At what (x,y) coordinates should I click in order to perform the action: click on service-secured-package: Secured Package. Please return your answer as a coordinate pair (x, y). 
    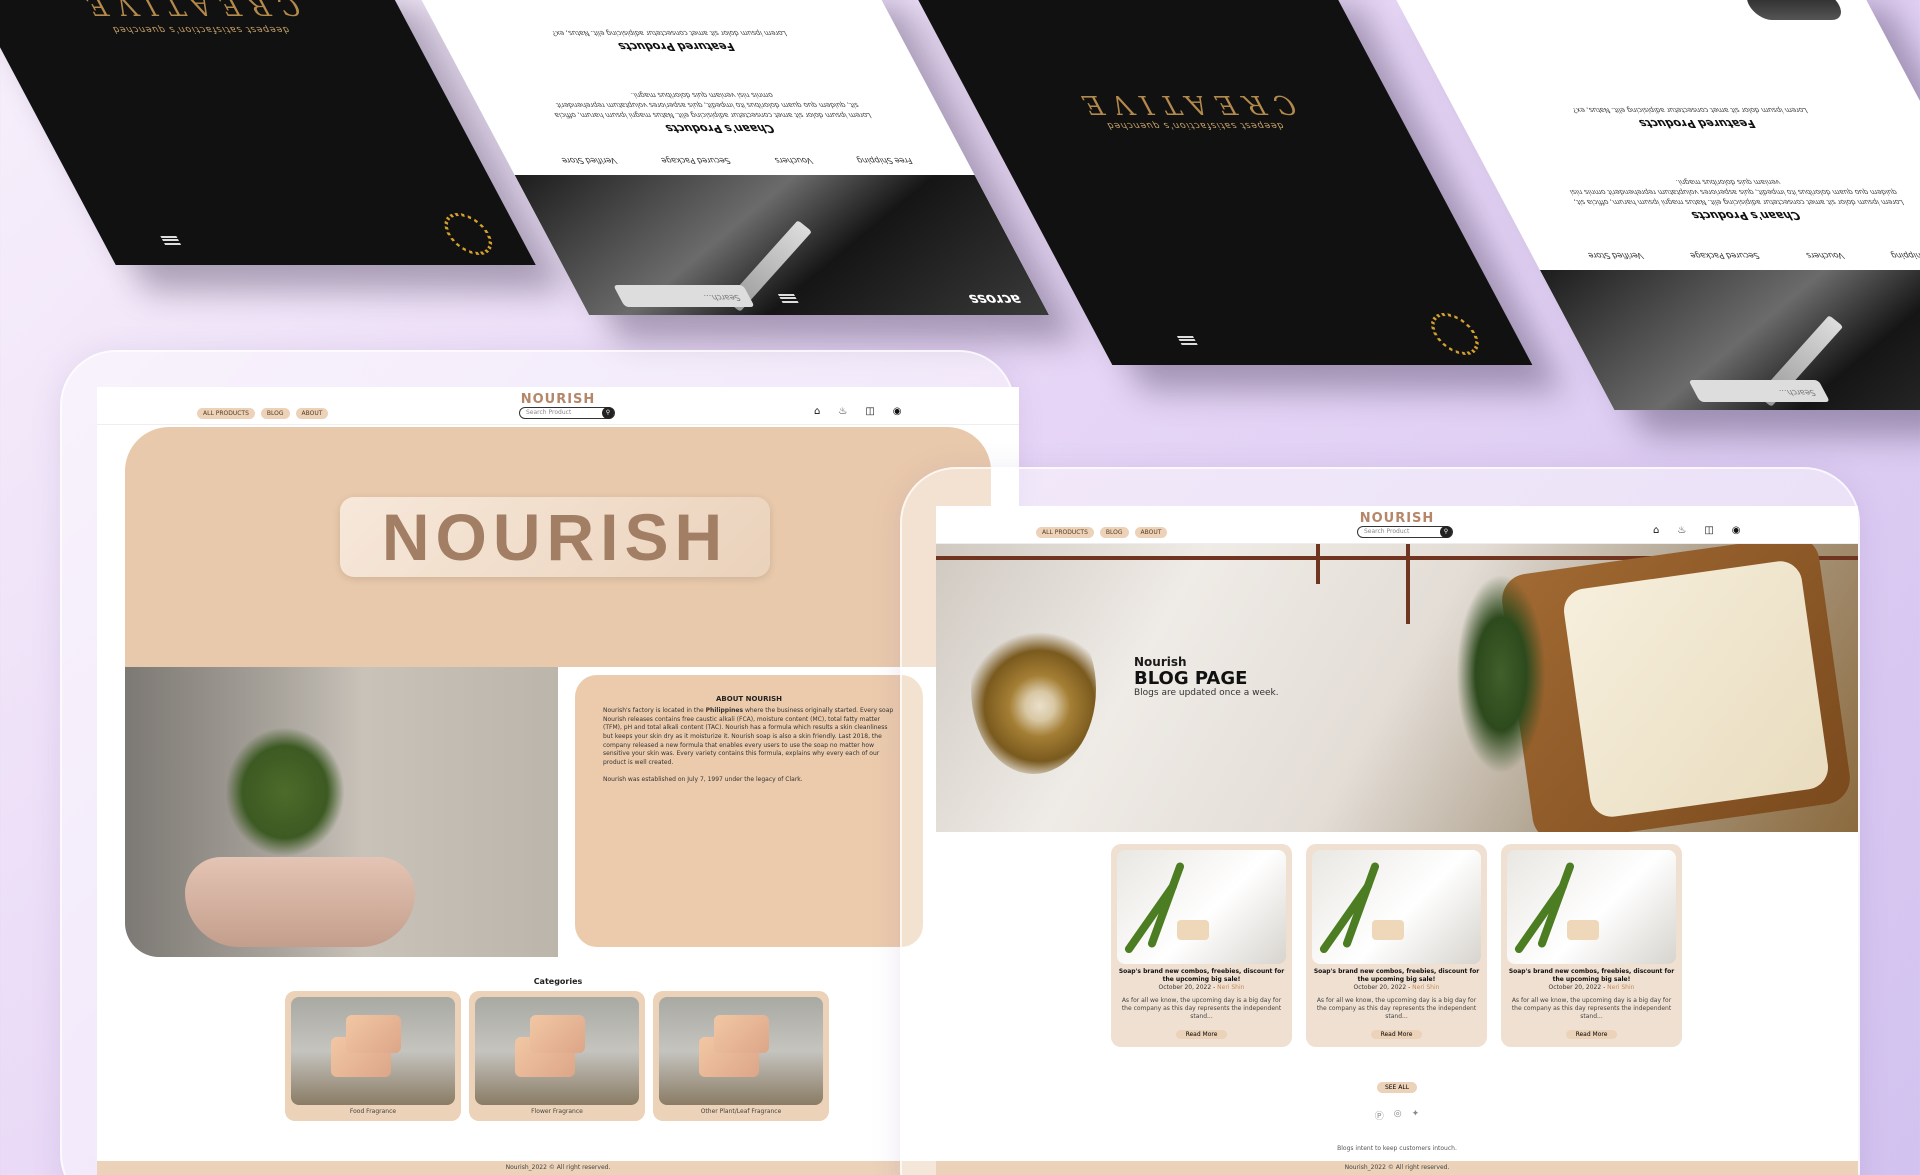
    Looking at the image, I should click on (696, 160).